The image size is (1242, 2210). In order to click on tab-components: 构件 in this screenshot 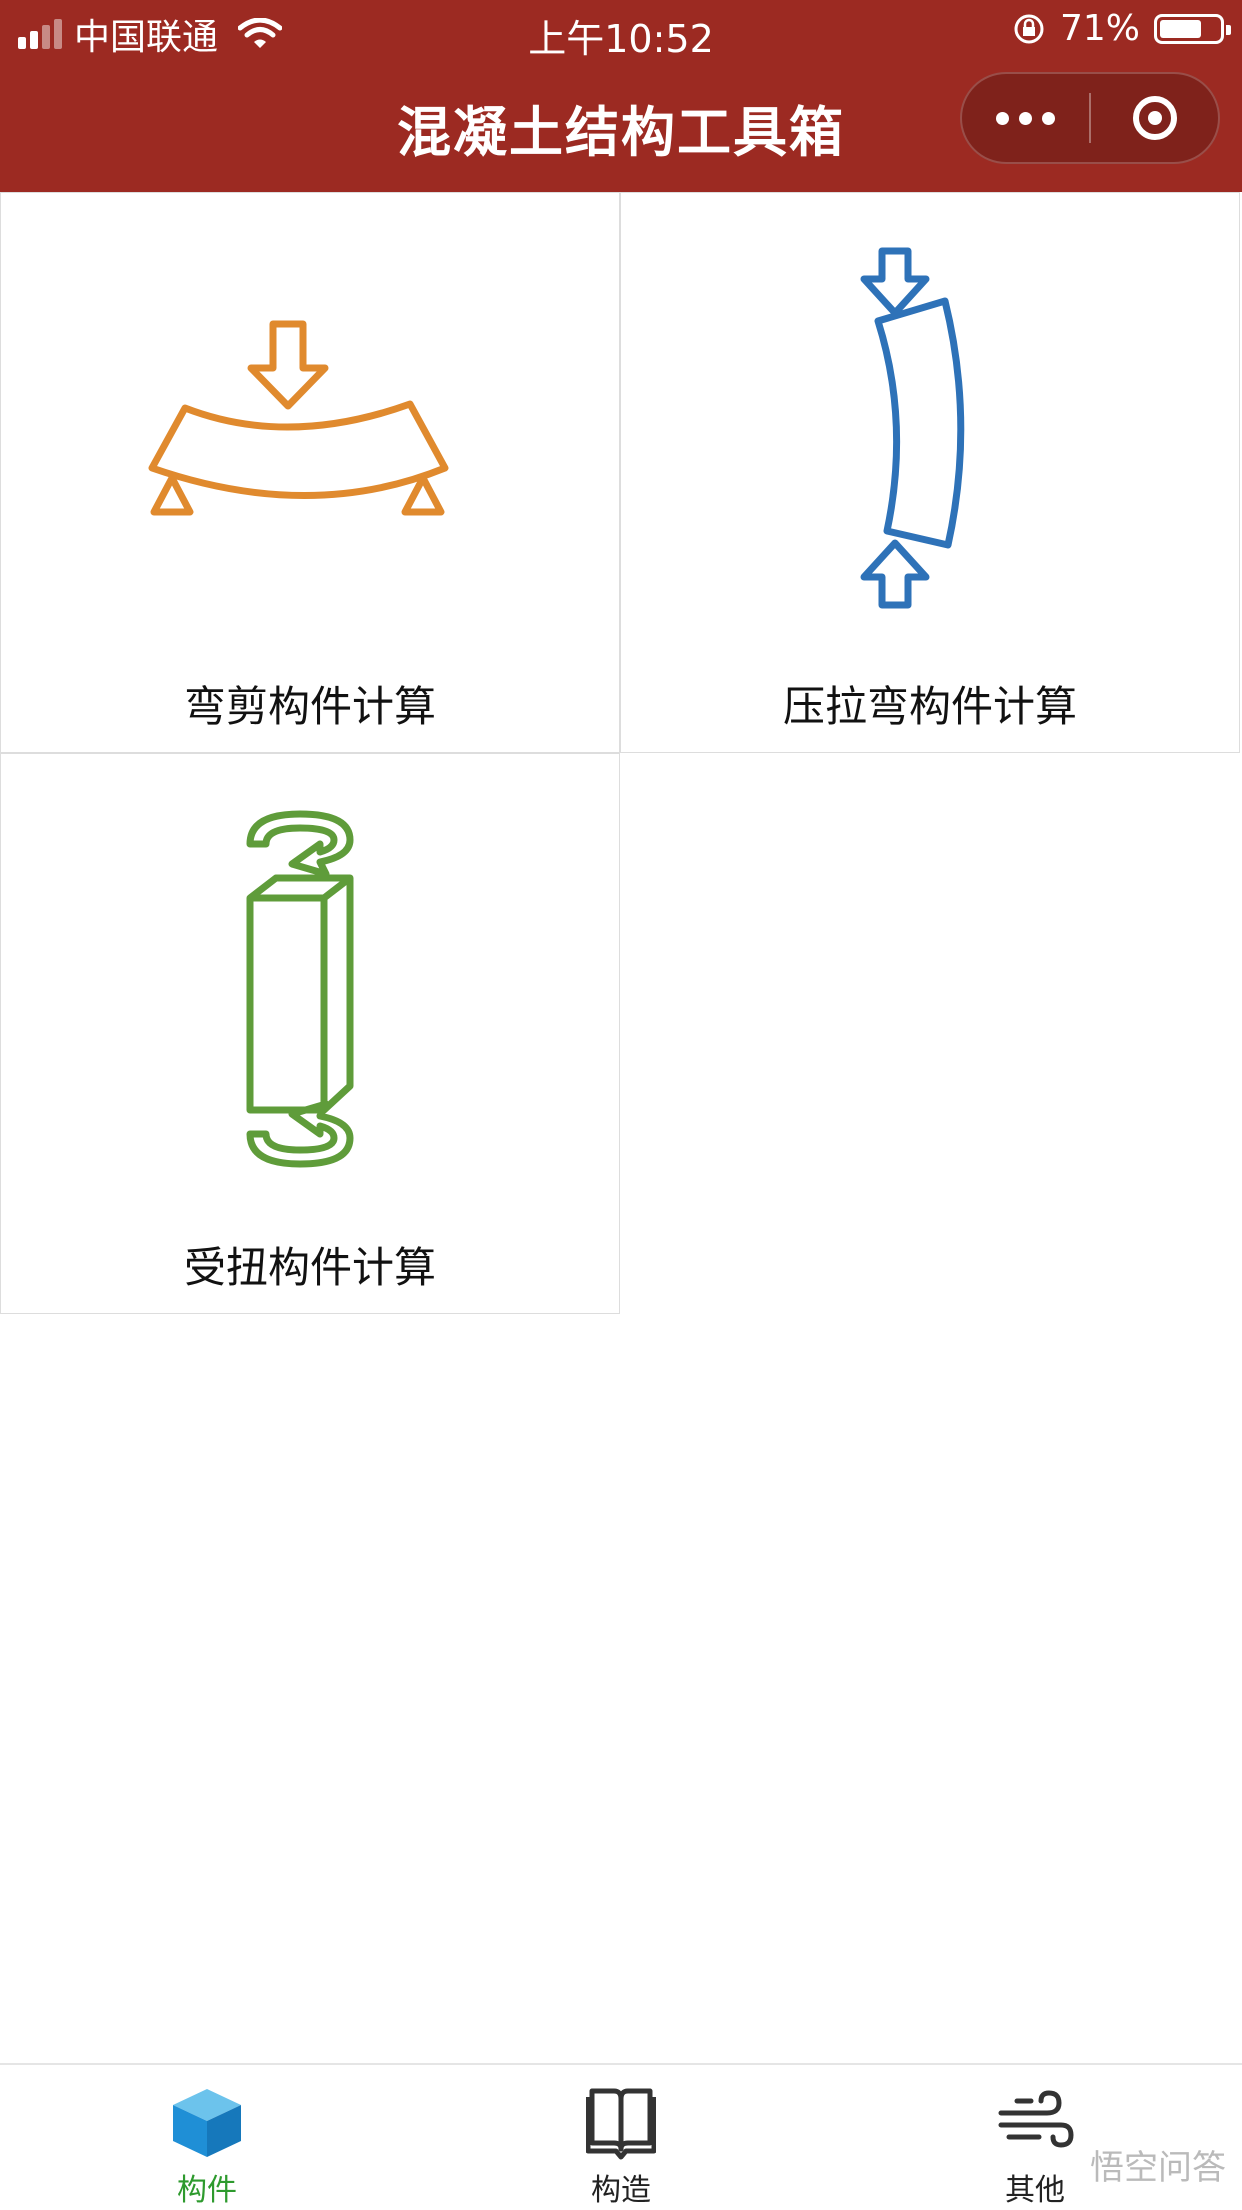, I will do `click(207, 2137)`.